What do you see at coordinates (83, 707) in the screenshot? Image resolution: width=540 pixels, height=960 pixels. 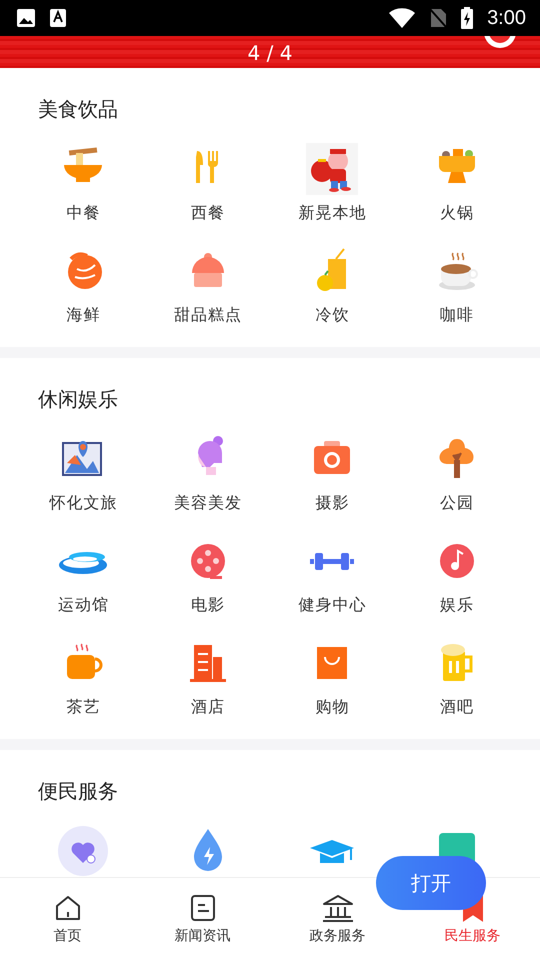 I see `category-label: 茶艺` at bounding box center [83, 707].